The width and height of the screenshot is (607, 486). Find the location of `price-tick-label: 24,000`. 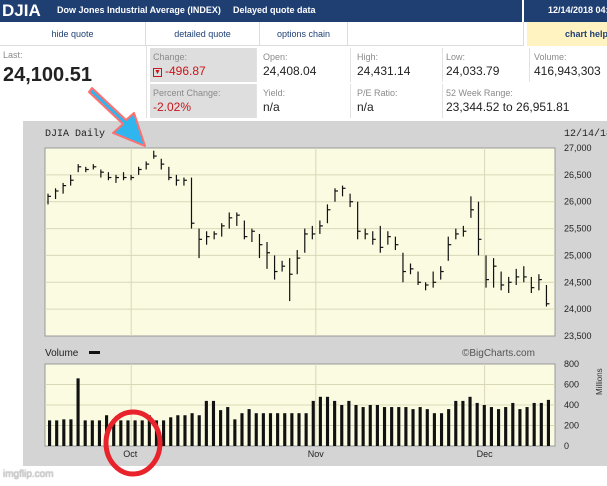

price-tick-label: 24,000 is located at coordinates (578, 309).